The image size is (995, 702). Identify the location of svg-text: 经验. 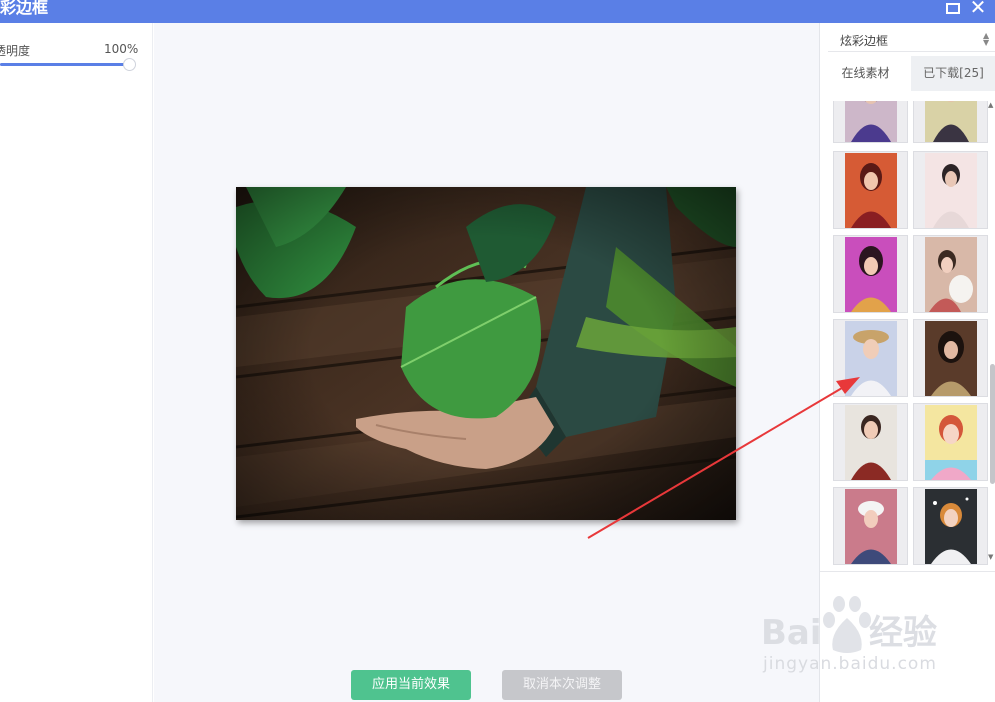
(903, 633).